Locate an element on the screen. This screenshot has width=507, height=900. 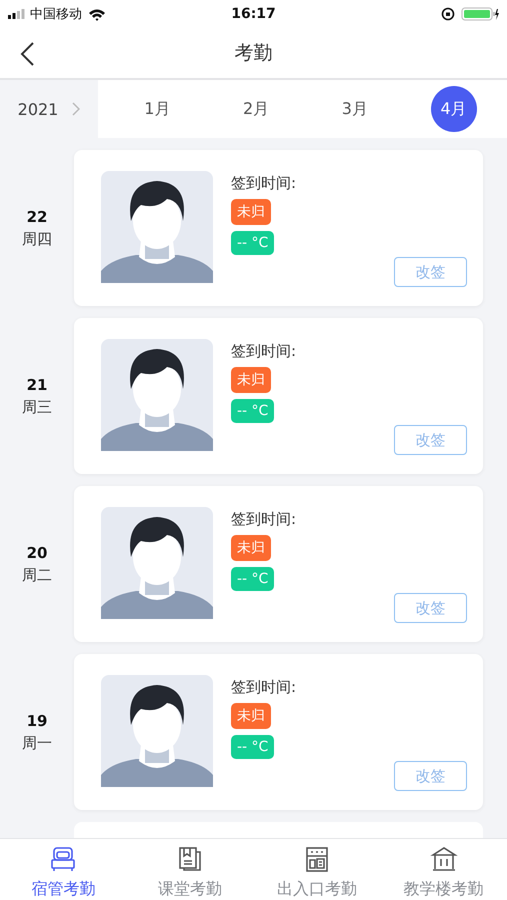
signal-icon is located at coordinates (17, 14).